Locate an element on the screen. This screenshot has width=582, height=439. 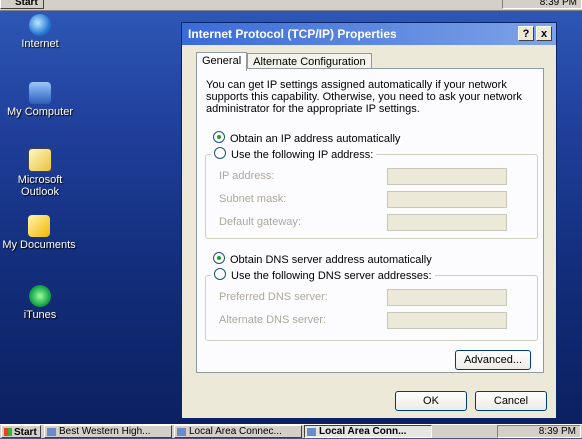
tab-general: General is located at coordinates (222, 61).